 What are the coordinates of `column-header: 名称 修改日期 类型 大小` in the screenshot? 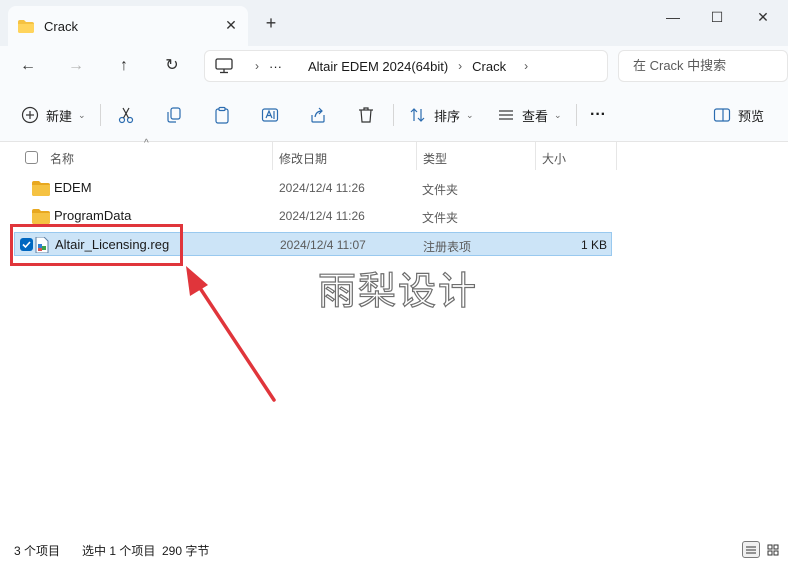 It's located at (394, 157).